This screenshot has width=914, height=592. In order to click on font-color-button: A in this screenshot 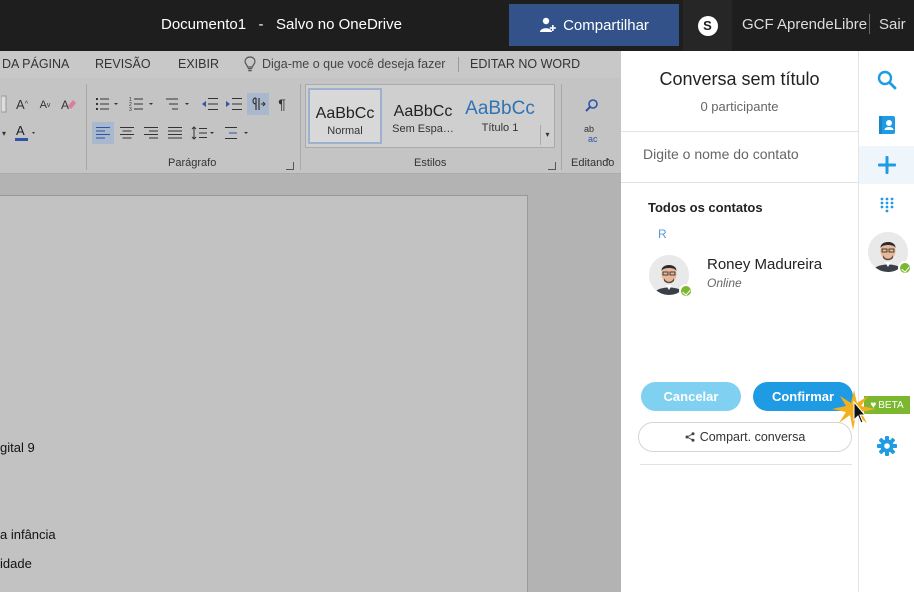, I will do `click(26, 133)`.